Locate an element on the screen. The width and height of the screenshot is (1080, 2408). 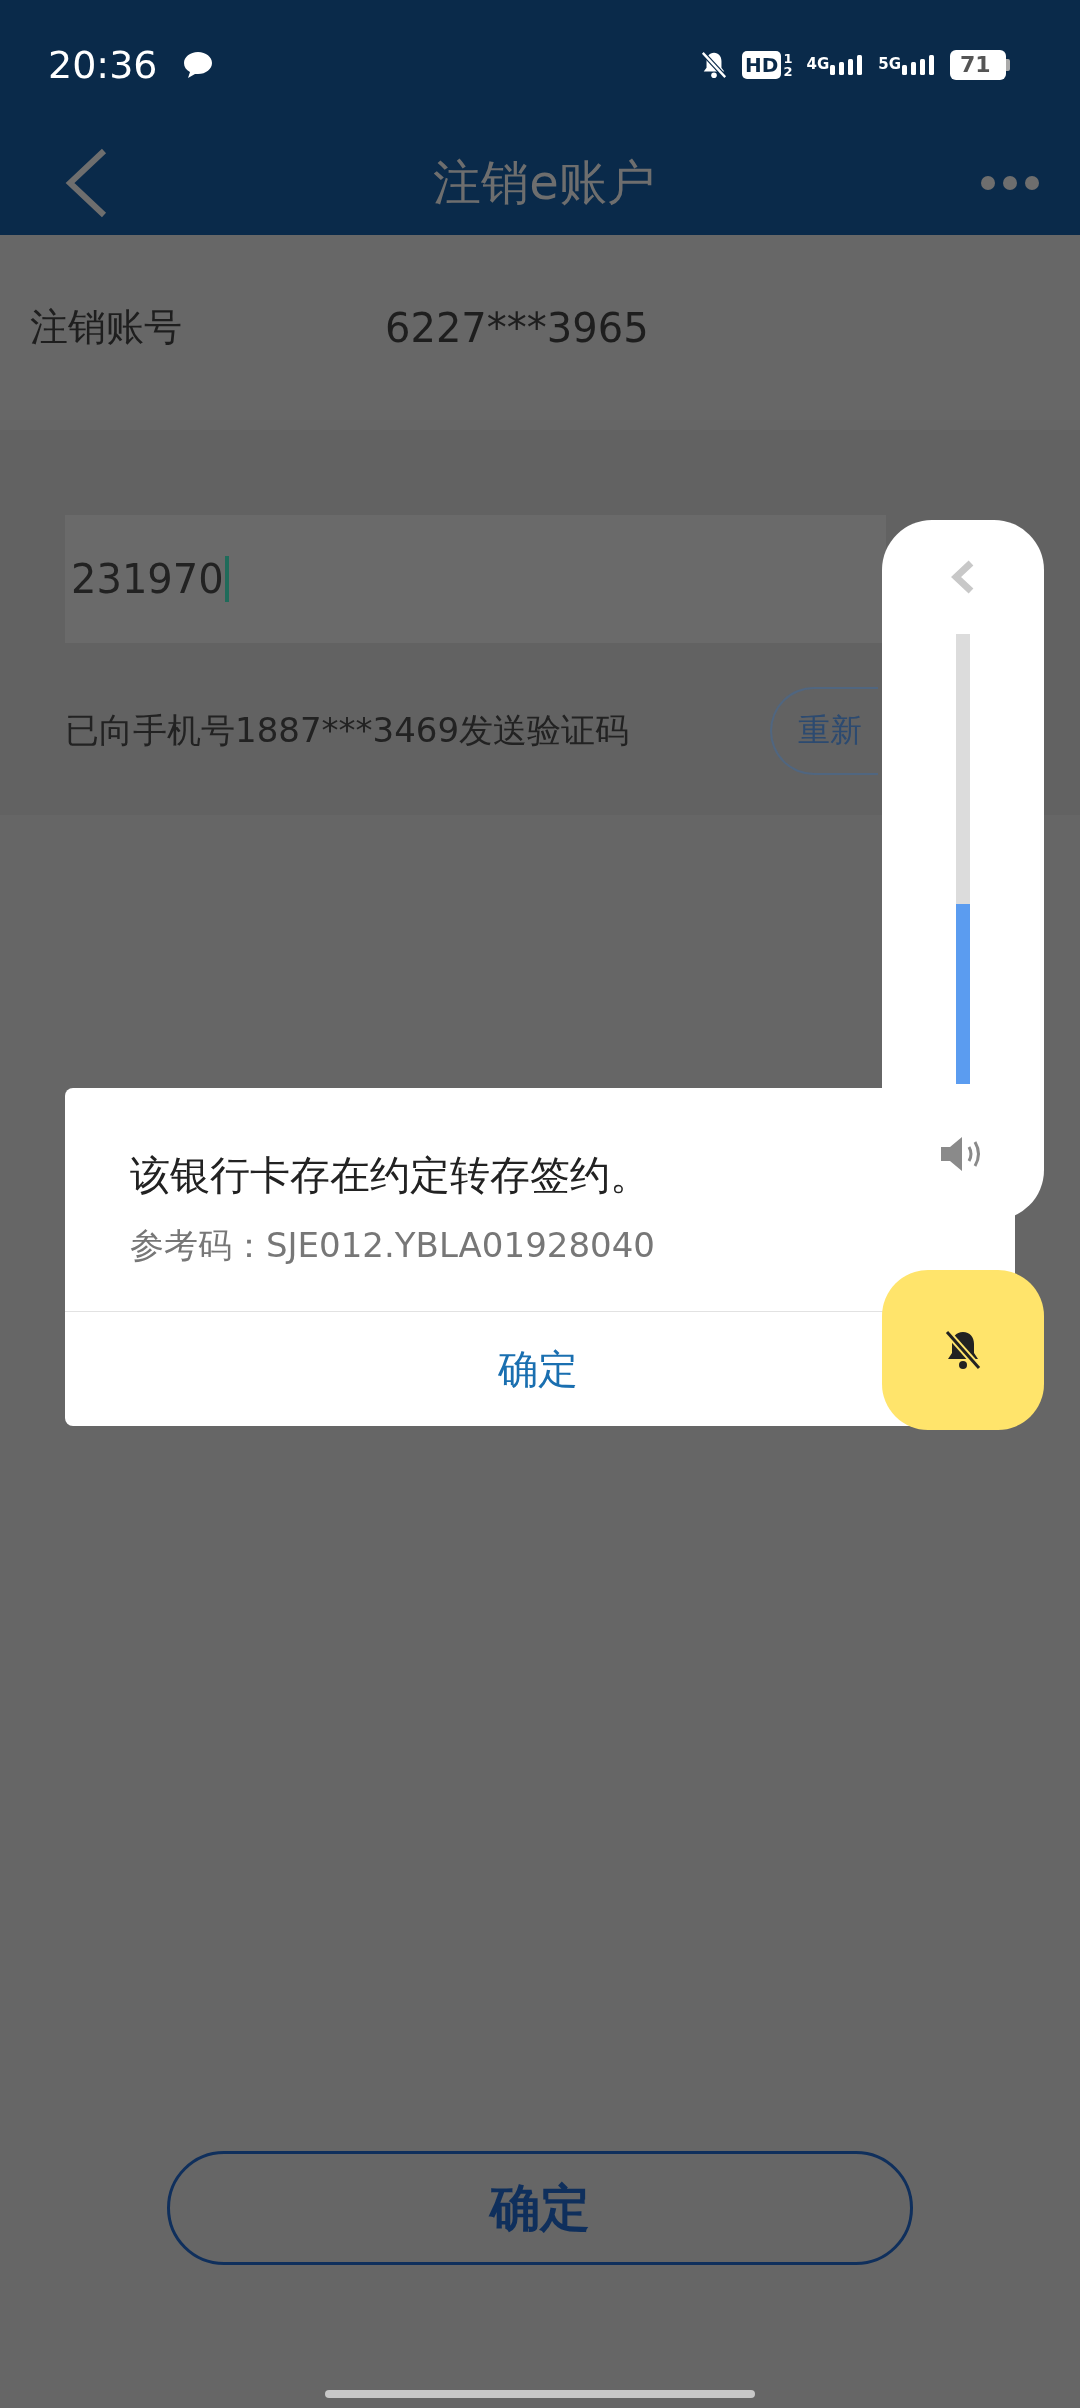
volume-slider is located at coordinates (963, 859).